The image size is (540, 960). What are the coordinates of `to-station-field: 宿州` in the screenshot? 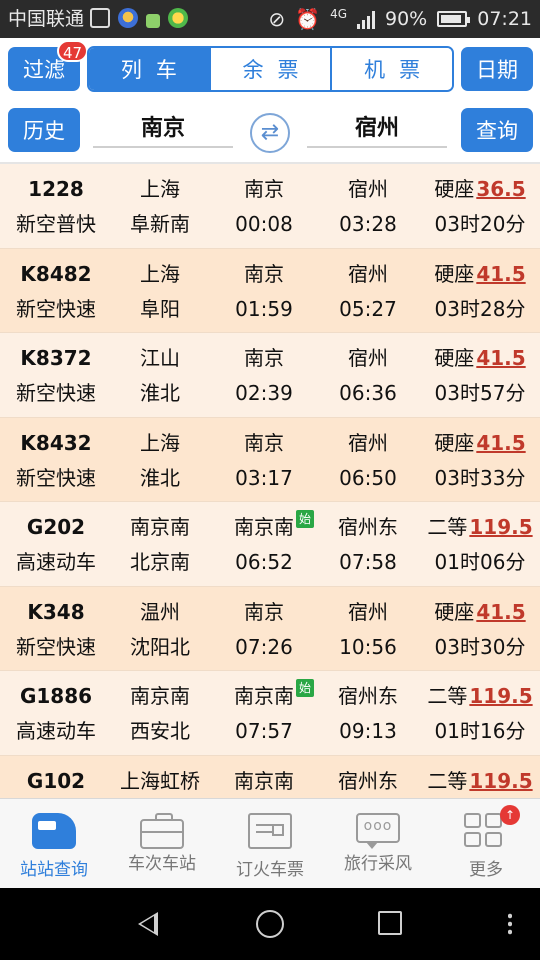 It's located at (377, 127).